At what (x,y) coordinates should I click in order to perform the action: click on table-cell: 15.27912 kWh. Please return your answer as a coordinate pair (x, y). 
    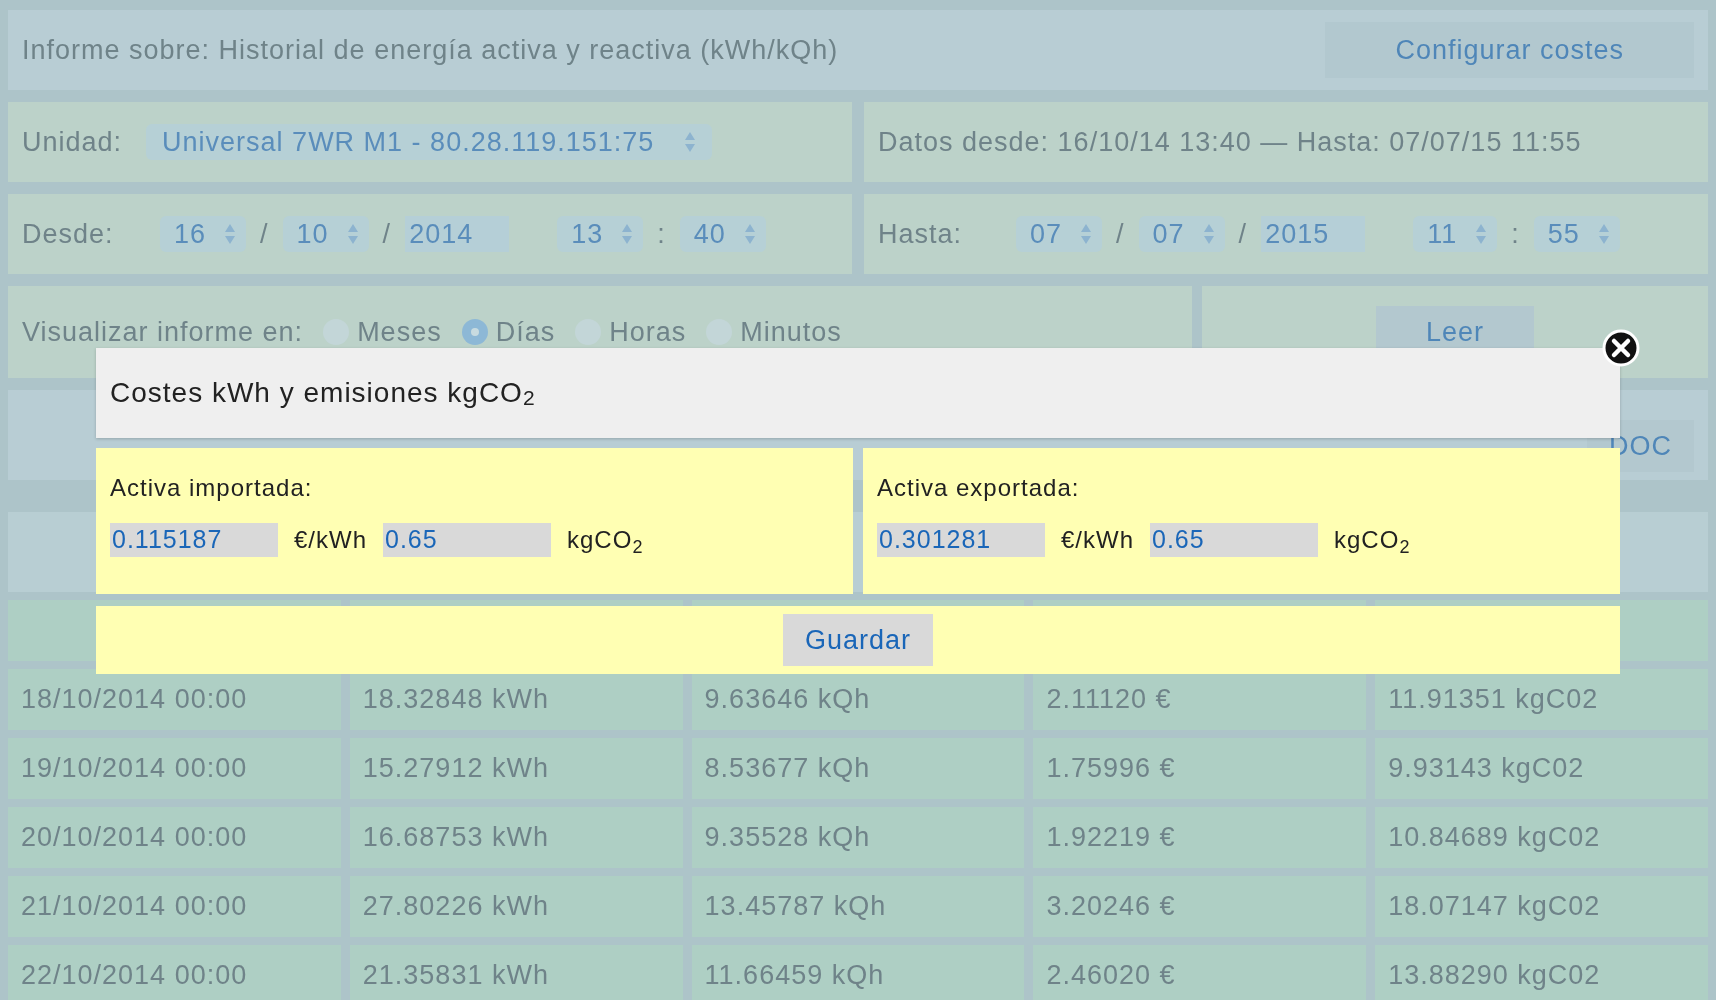
    Looking at the image, I should click on (516, 768).